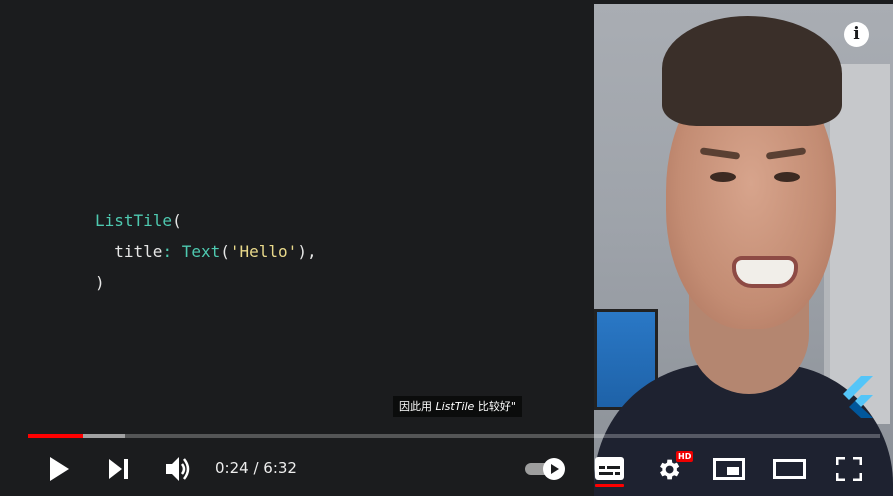 This screenshot has width=893, height=496. What do you see at coordinates (787, 177) in the screenshot?
I see `presenter-eye-right` at bounding box center [787, 177].